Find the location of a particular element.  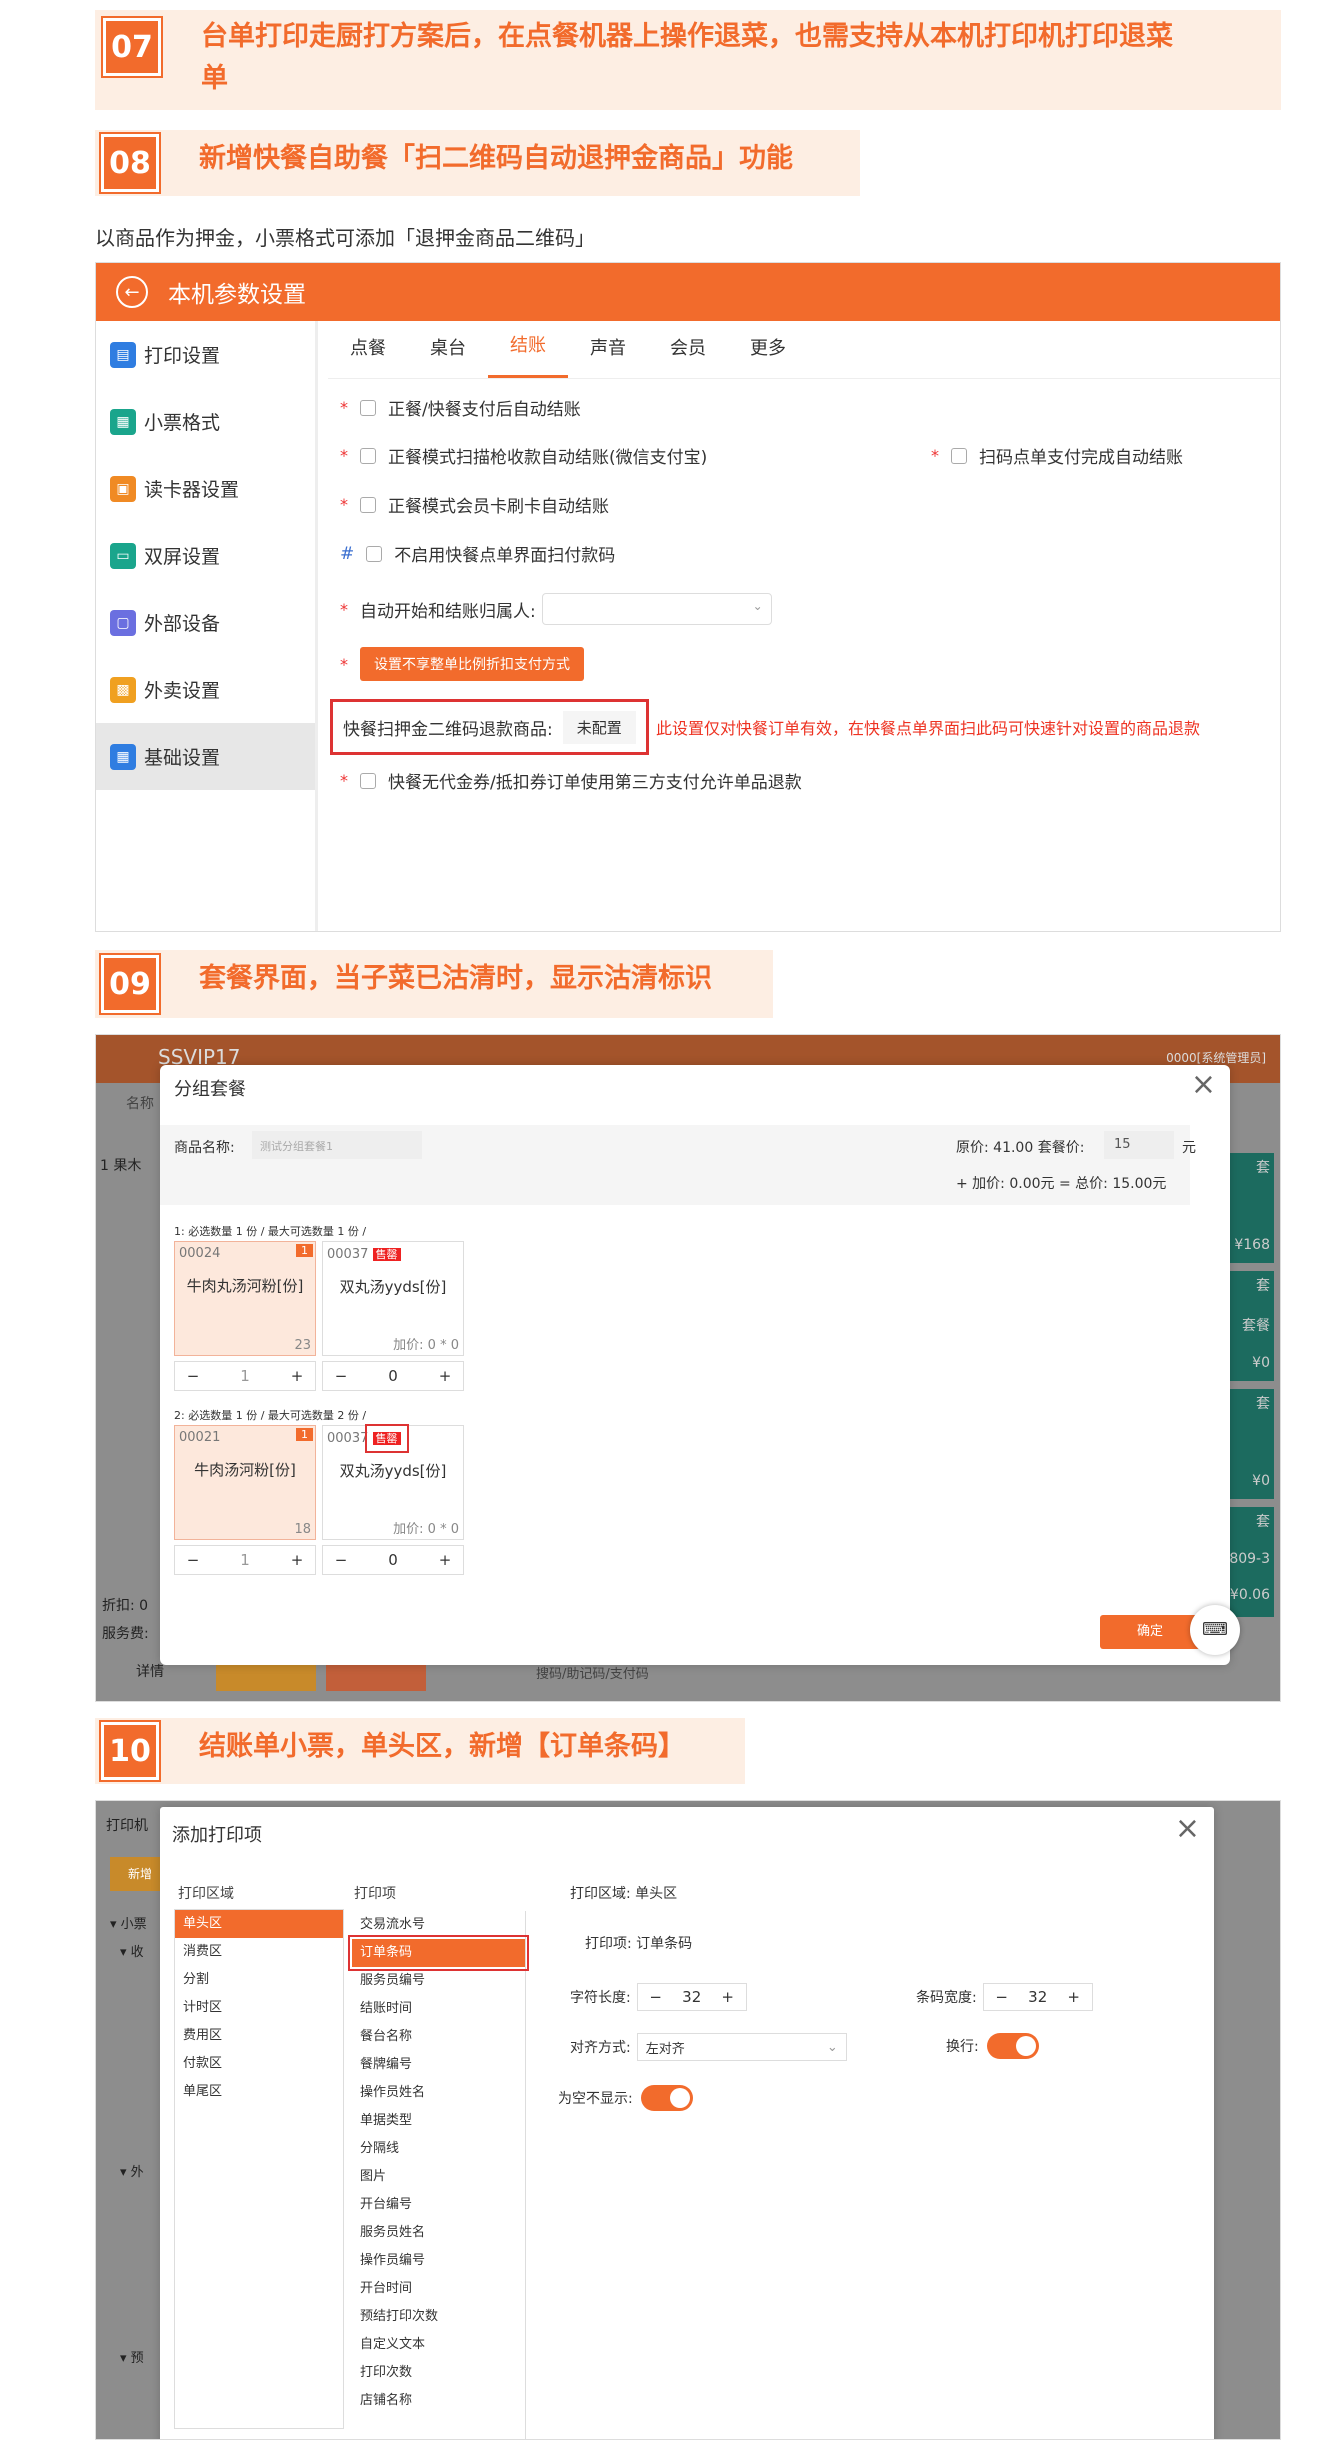

section-title: 新增快餐自助餐「扫二维码自动退押金商品」功能 is located at coordinates (496, 158).